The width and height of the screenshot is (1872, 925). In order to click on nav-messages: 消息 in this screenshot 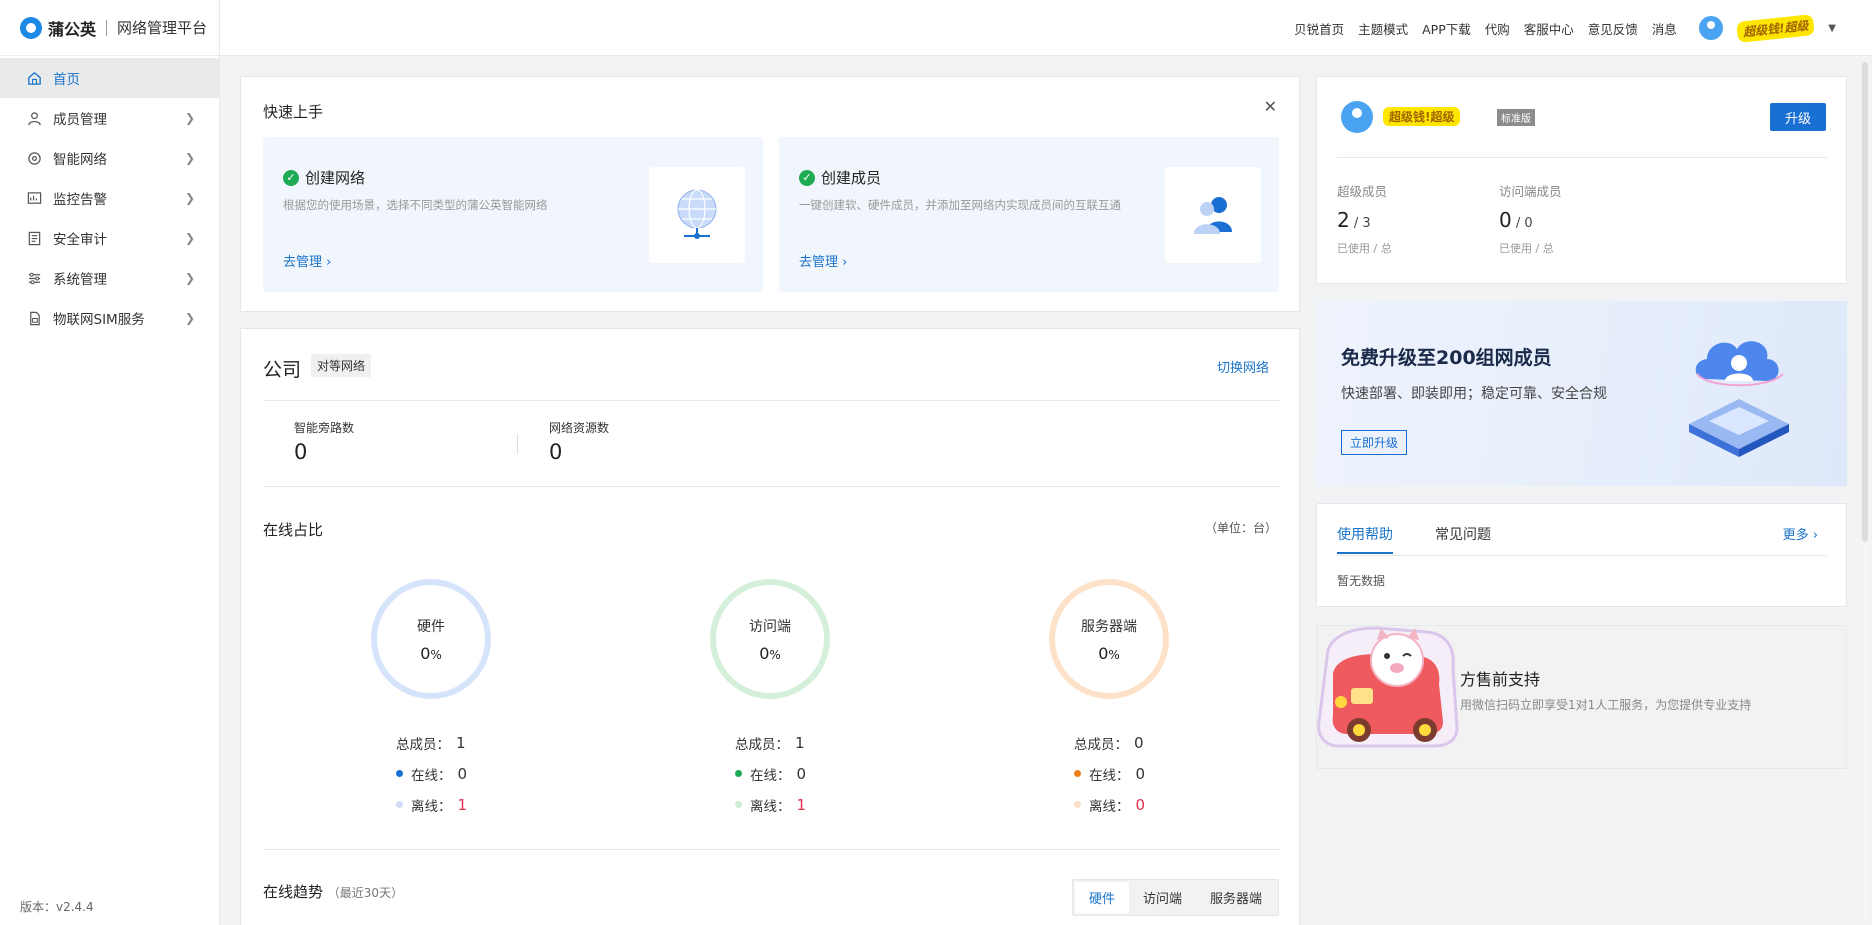, I will do `click(1664, 28)`.